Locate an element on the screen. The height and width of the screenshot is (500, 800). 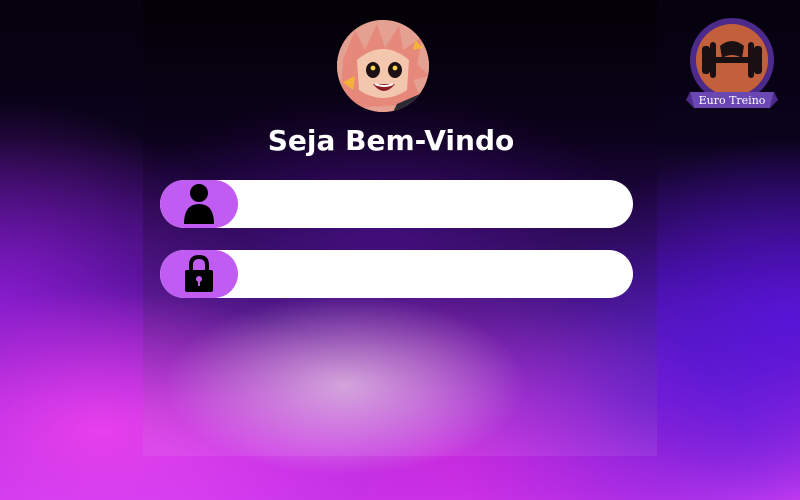
logo: Euro Treino is located at coordinates (732, 66).